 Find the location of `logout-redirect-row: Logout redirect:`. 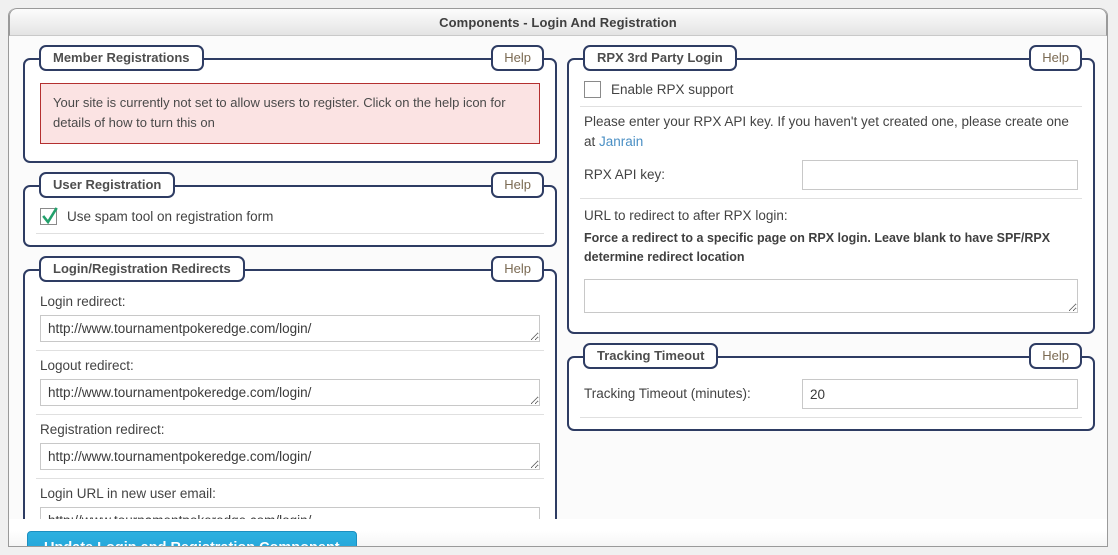

logout-redirect-row: Logout redirect: is located at coordinates (290, 383).